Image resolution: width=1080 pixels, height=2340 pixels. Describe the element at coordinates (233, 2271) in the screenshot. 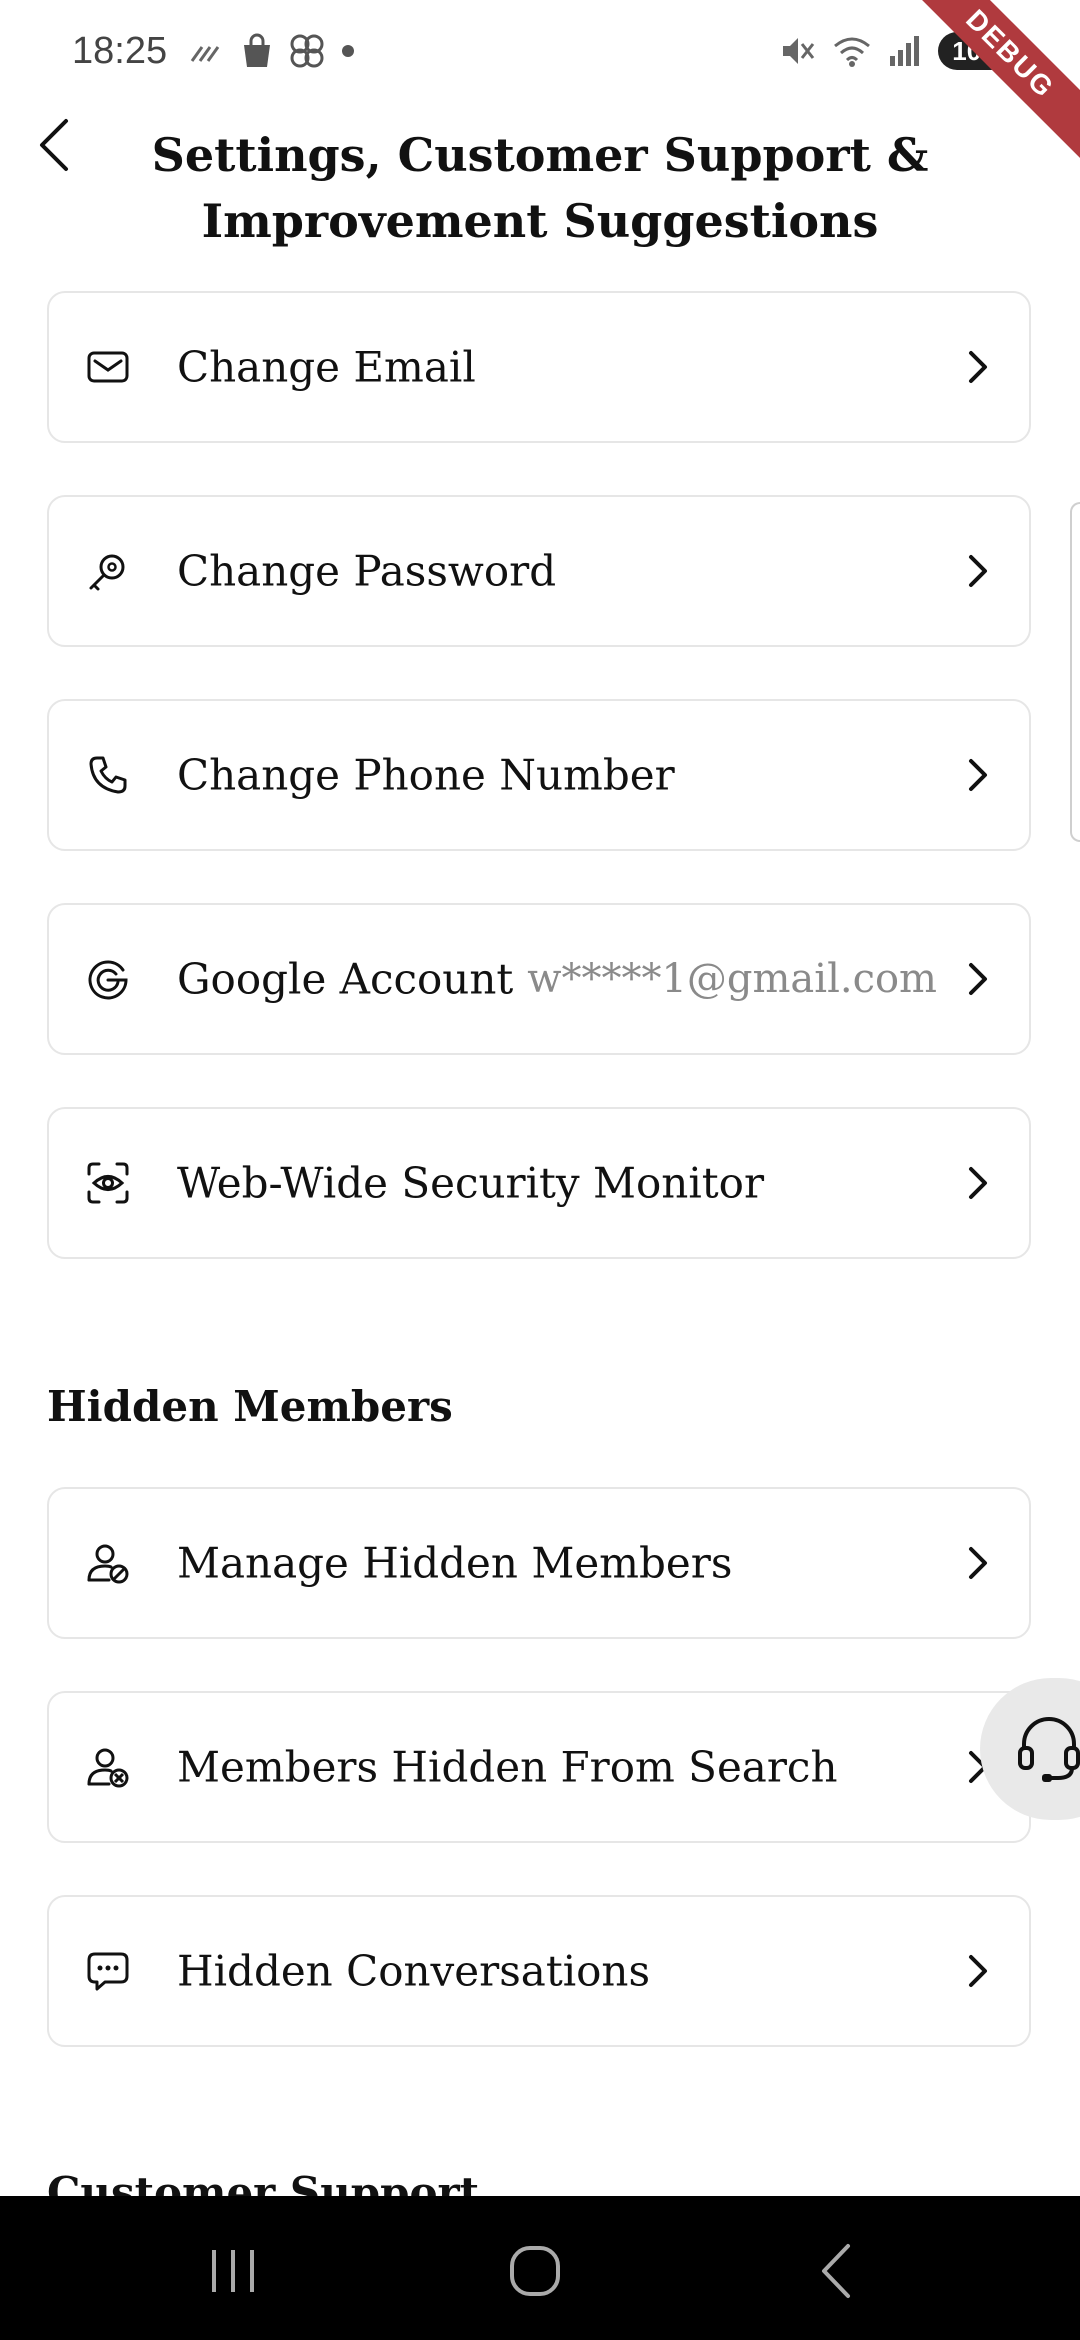

I see `recent-apps-icon` at that location.